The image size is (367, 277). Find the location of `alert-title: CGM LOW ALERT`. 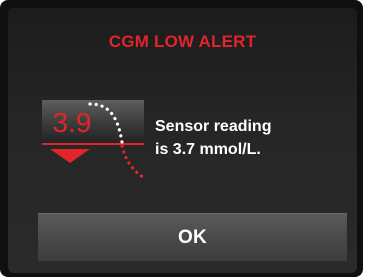

alert-title: CGM LOW ALERT is located at coordinates (182, 41).